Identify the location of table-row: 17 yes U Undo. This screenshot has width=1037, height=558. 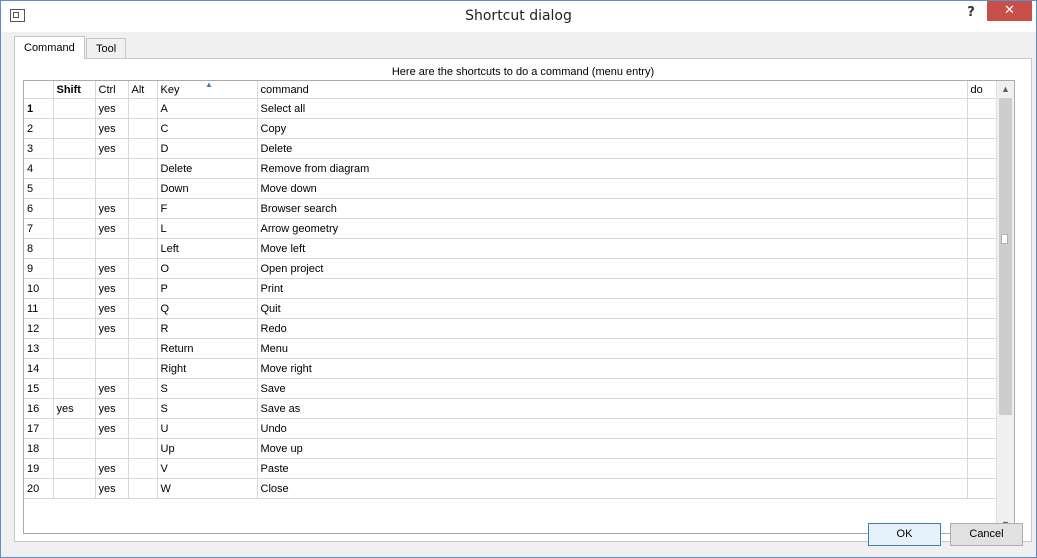
(510, 428).